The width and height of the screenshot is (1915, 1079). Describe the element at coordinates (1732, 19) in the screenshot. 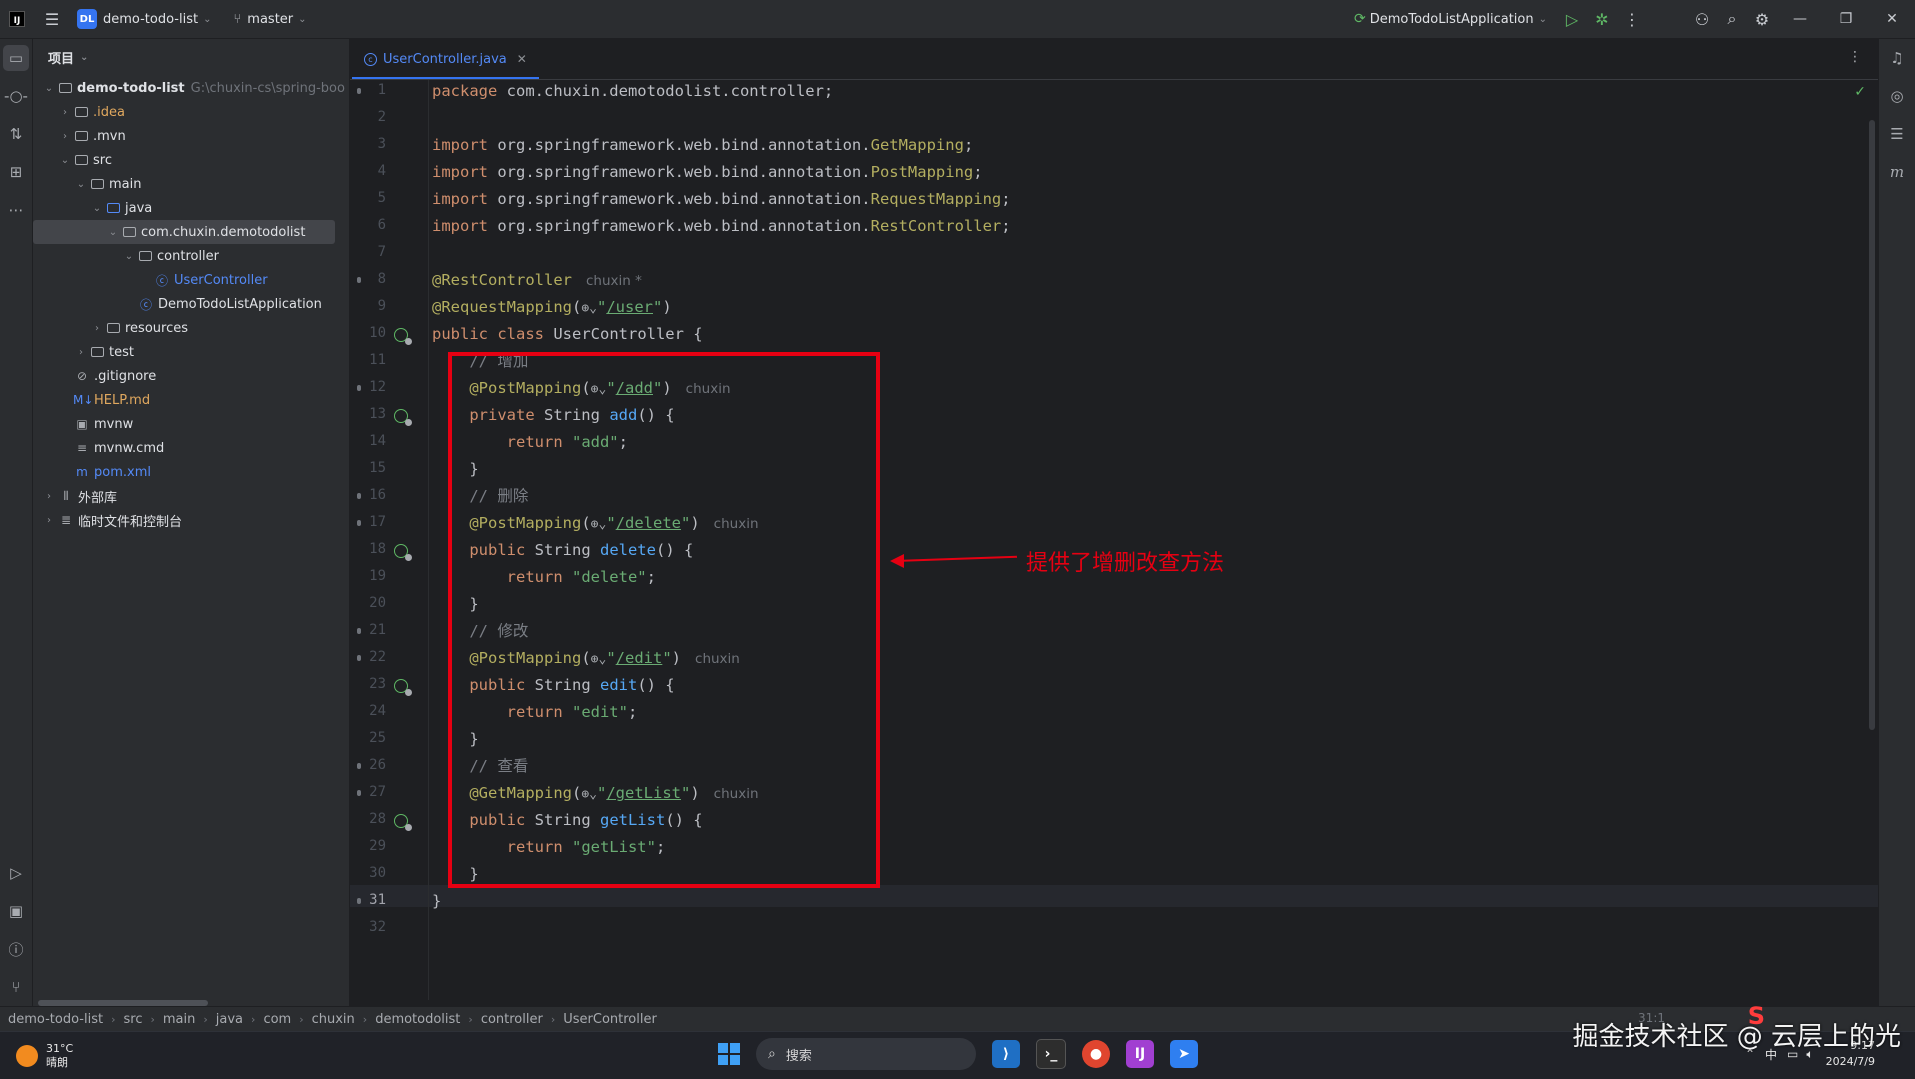

I see `search-icon: ⌕` at that location.